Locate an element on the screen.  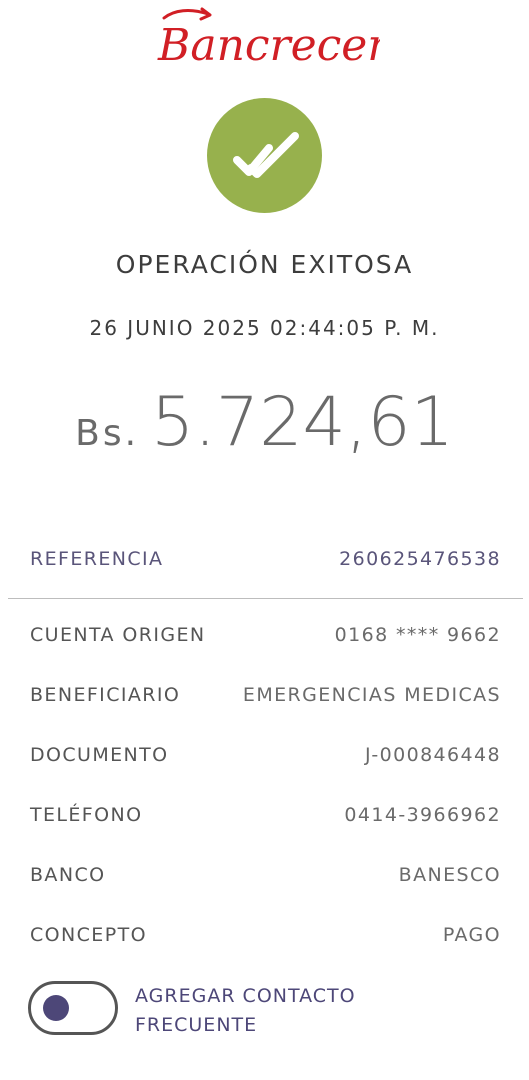
detail-value: EMERGENCIAS MEDICAS is located at coordinates (371, 695).